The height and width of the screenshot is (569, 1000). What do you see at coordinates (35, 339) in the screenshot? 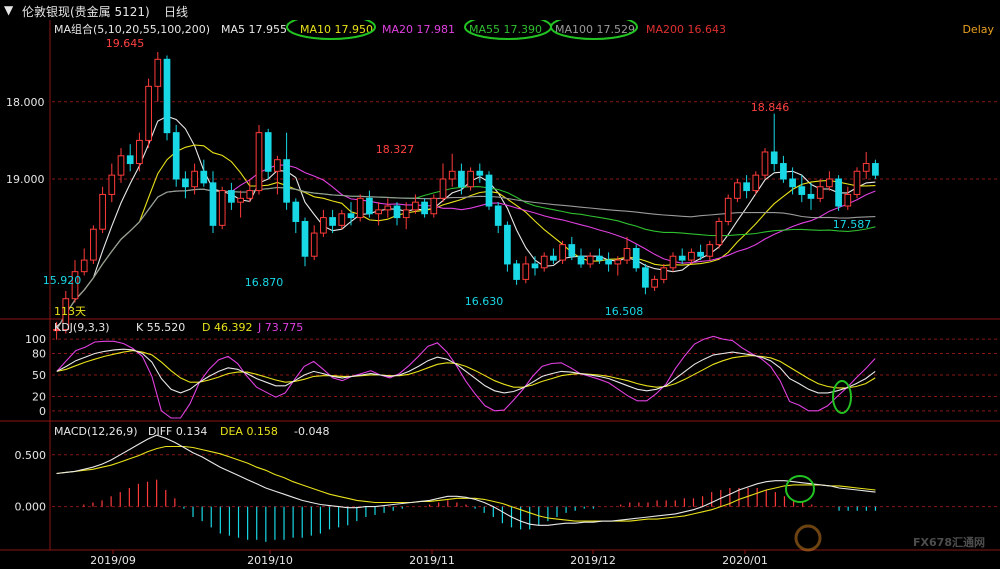
I see `kdj-tick-label: 100` at bounding box center [35, 339].